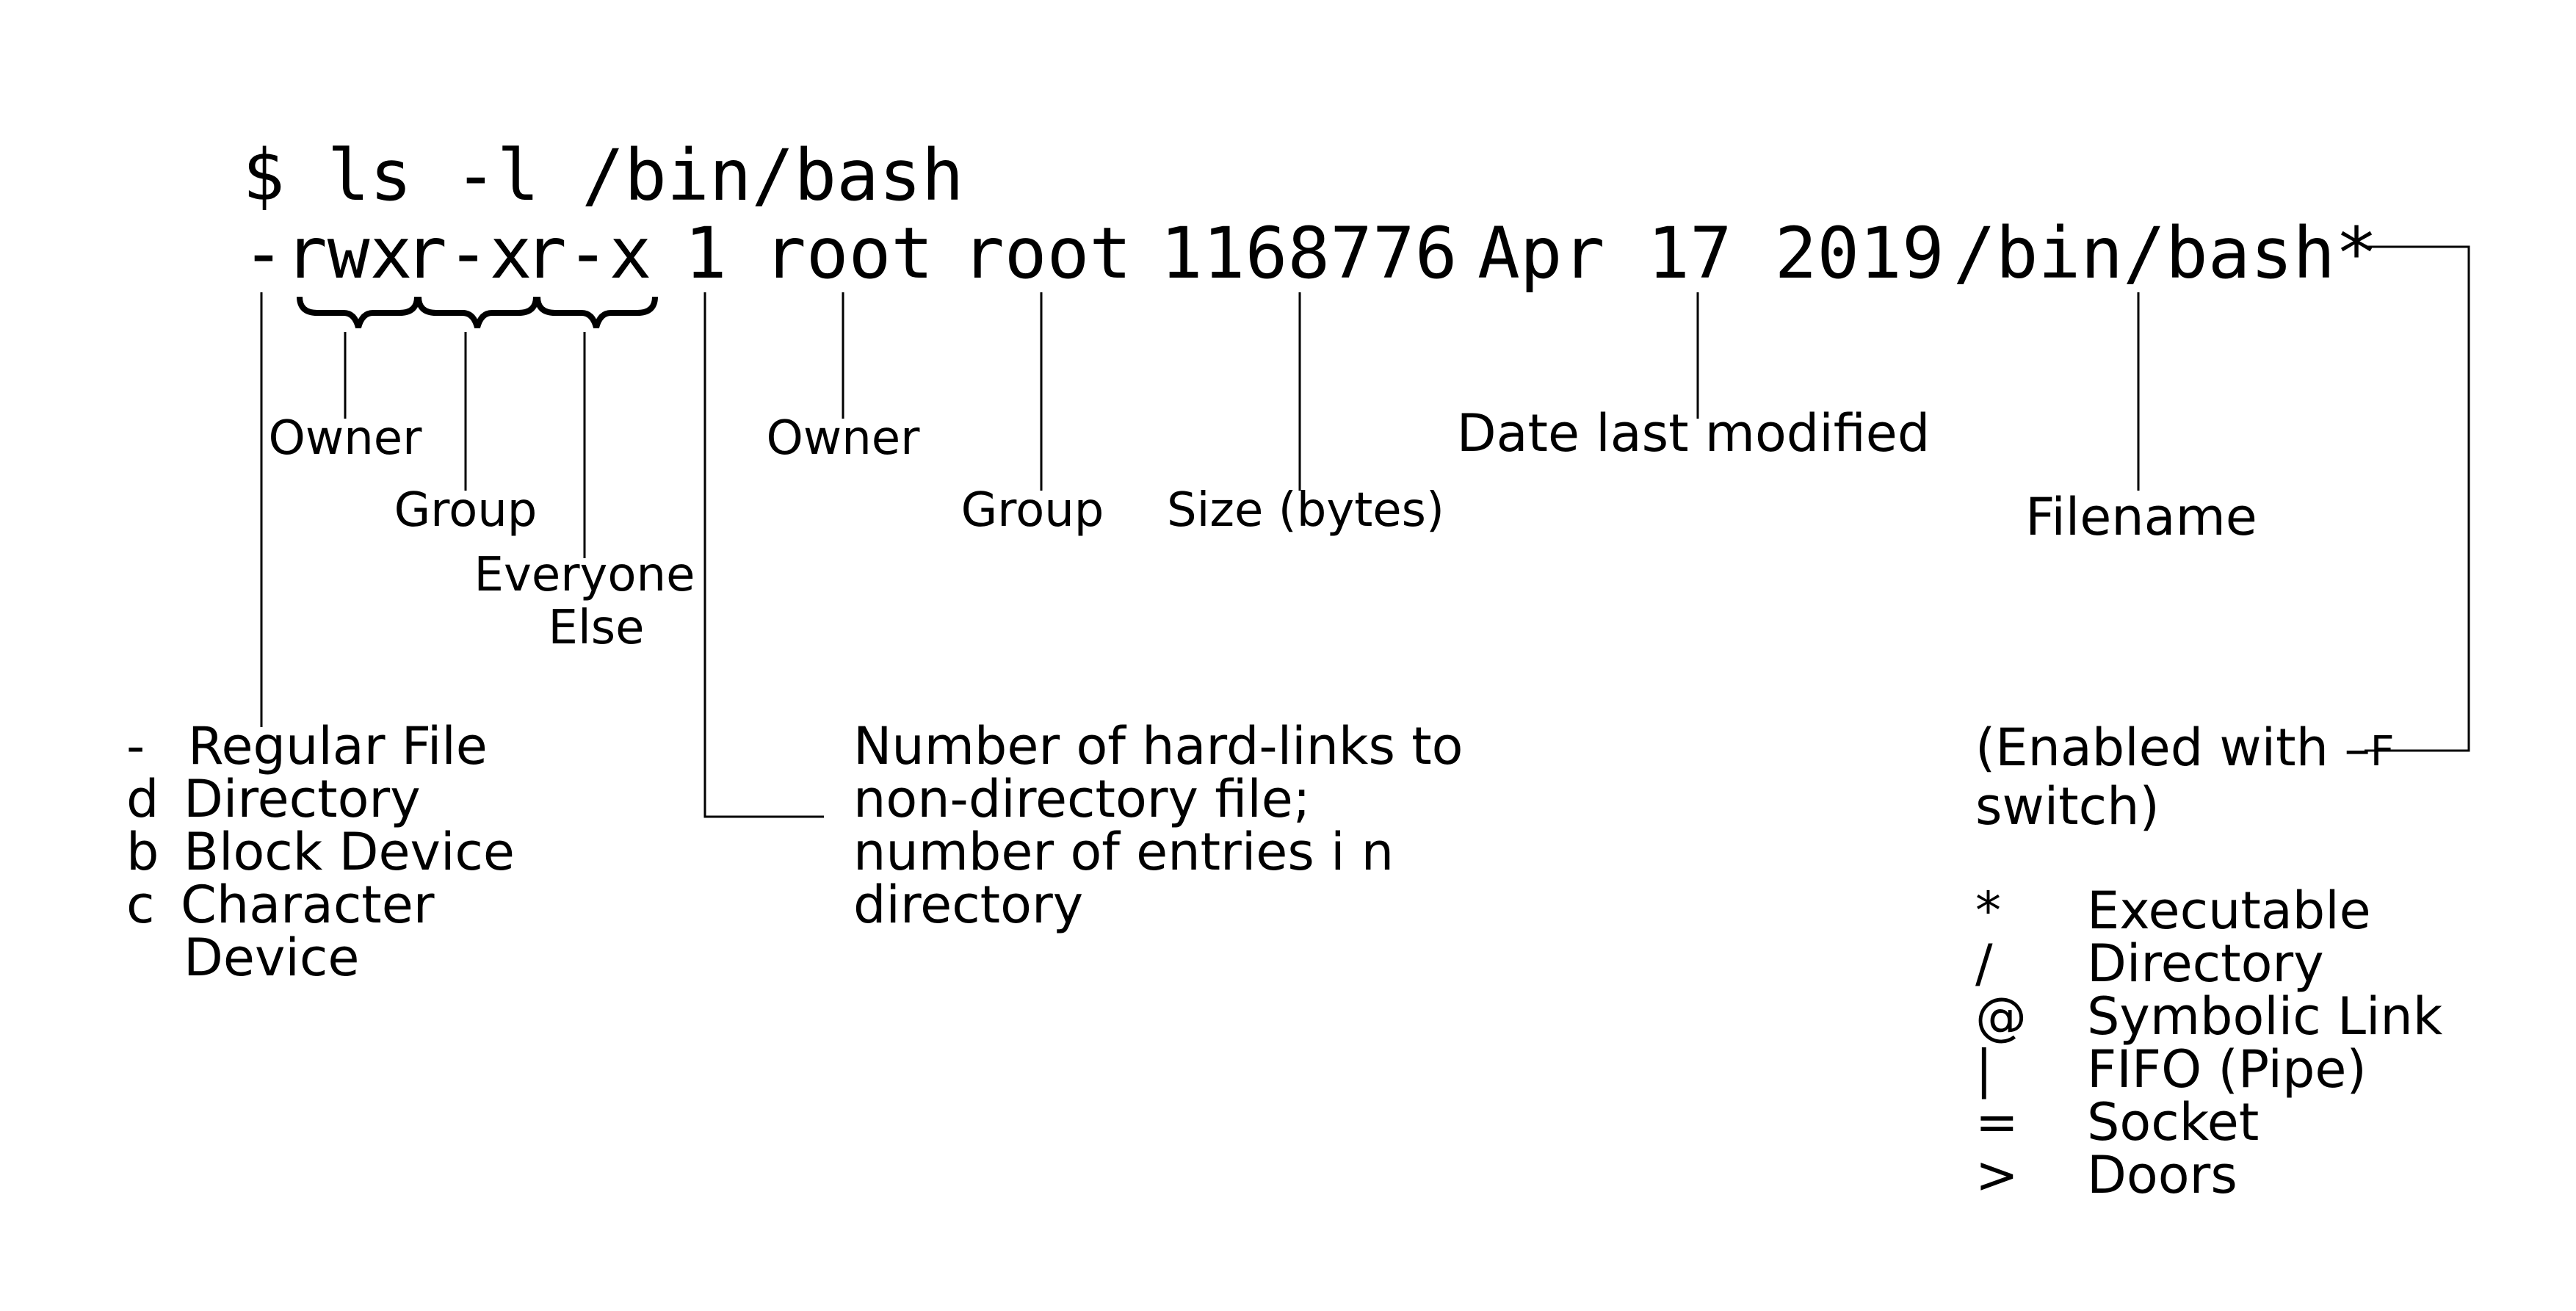  What do you see at coordinates (2067, 807) in the screenshot?
I see `switch-note-line2: switch)` at bounding box center [2067, 807].